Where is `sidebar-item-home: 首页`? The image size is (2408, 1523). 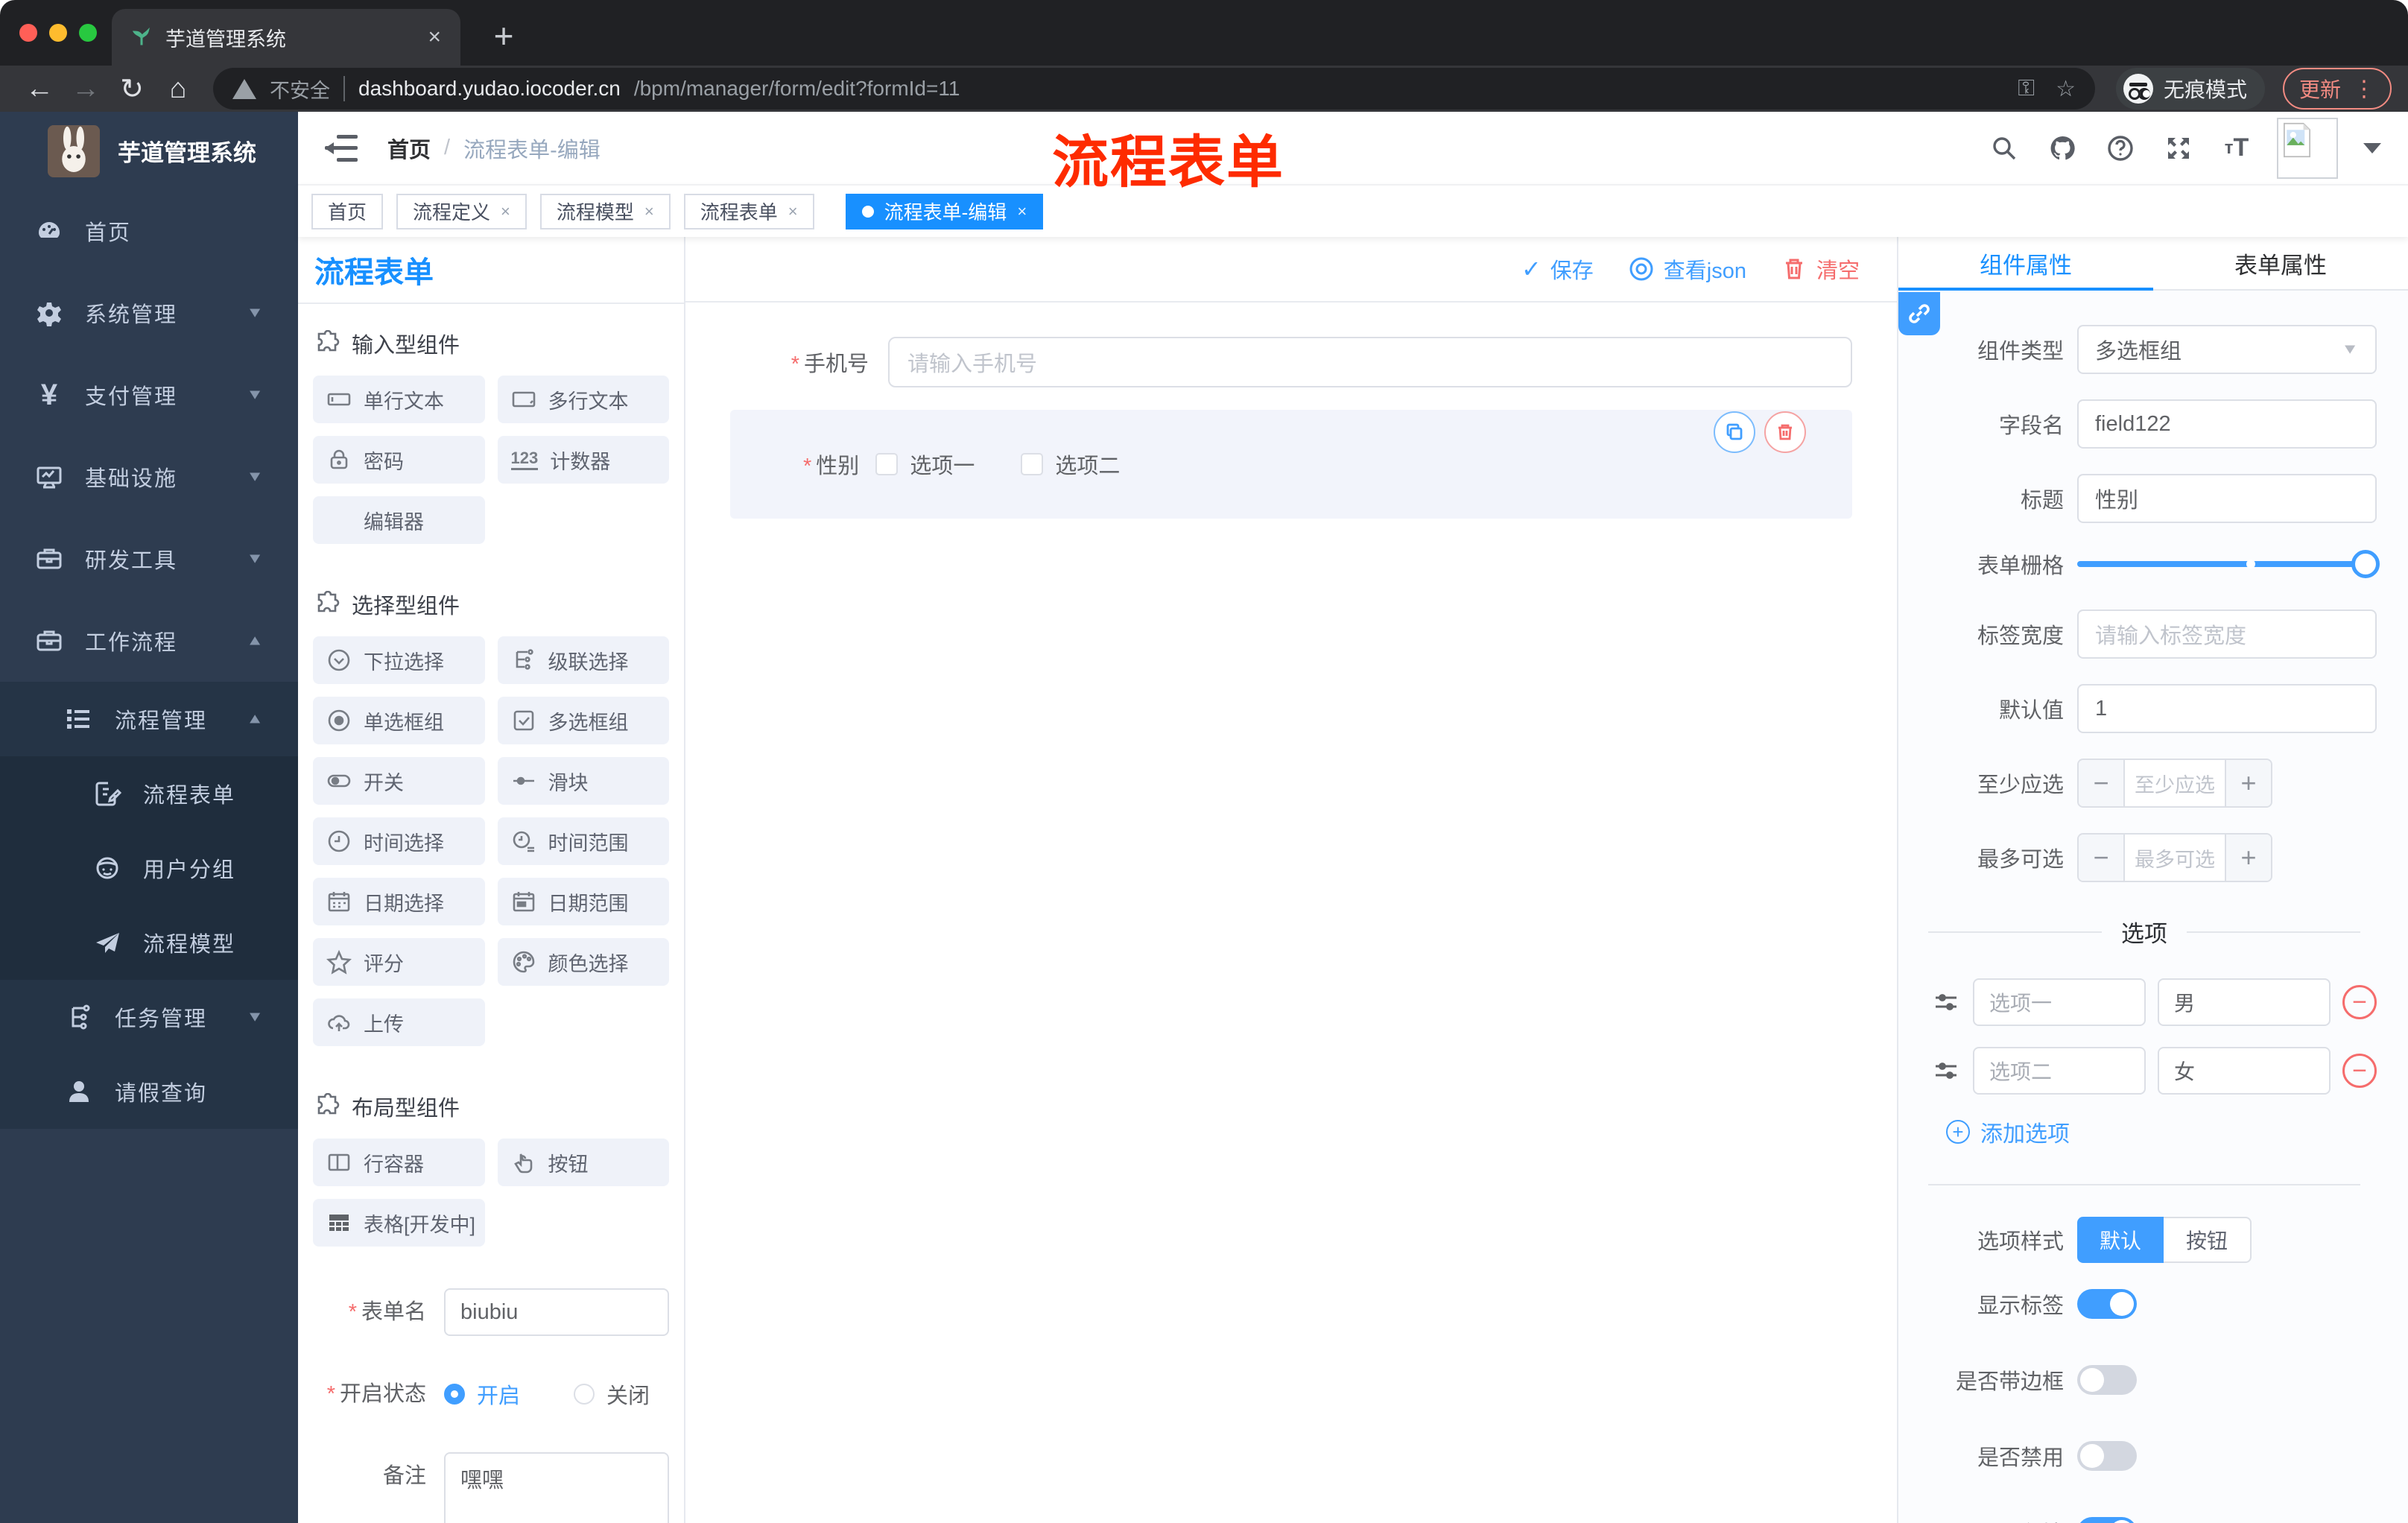
sidebar-item-home: 首页 is located at coordinates (149, 231).